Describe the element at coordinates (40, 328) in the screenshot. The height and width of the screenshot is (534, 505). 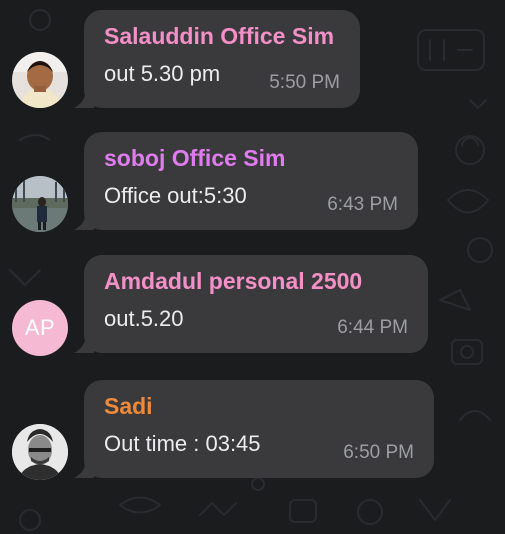
I see `sender-avatar-initials: AP` at that location.